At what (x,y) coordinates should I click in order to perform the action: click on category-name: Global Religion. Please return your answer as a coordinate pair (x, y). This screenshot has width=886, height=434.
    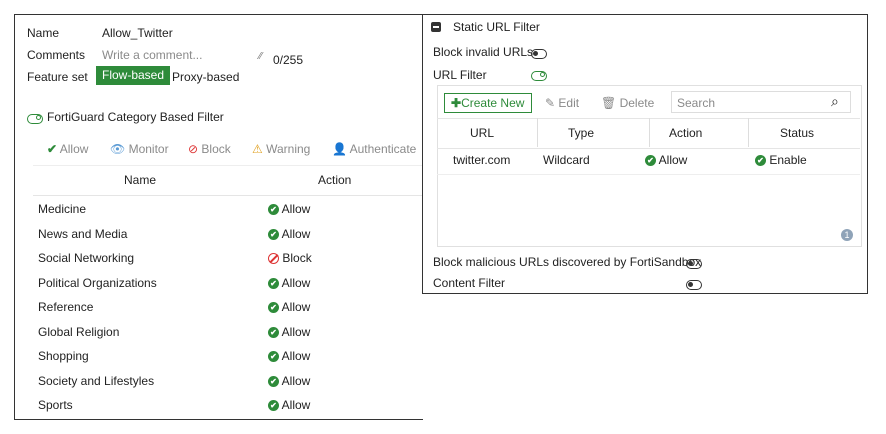
    Looking at the image, I should click on (79, 331).